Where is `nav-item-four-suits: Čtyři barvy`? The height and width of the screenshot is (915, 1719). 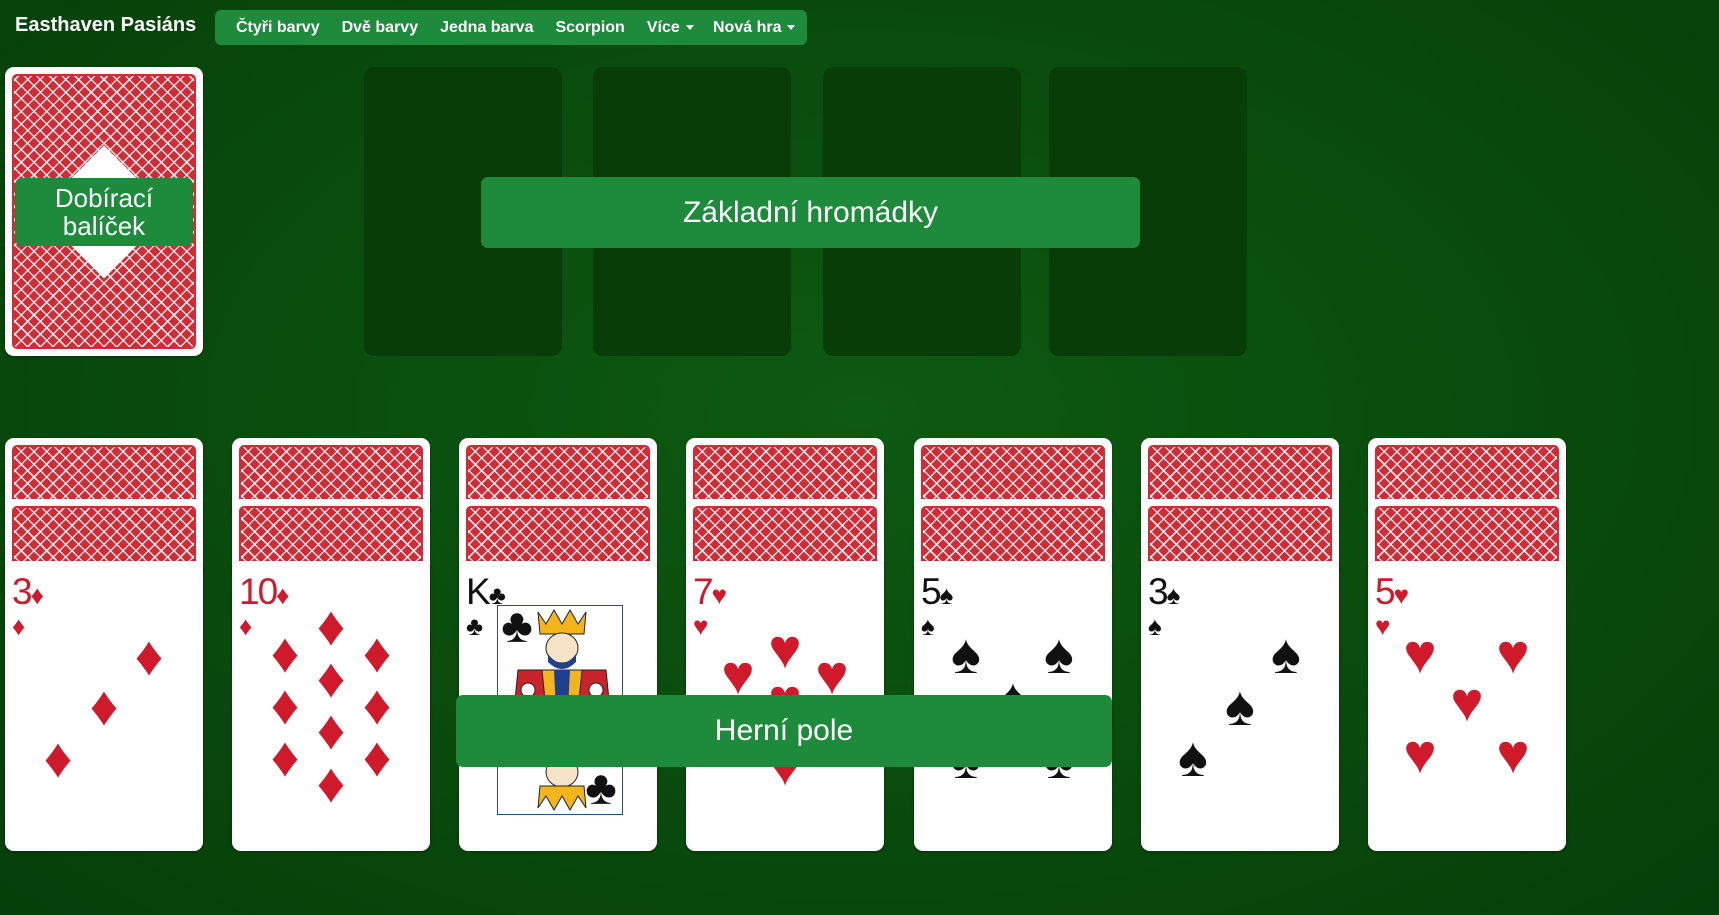 nav-item-four-suits: Čtyři barvy is located at coordinates (278, 28).